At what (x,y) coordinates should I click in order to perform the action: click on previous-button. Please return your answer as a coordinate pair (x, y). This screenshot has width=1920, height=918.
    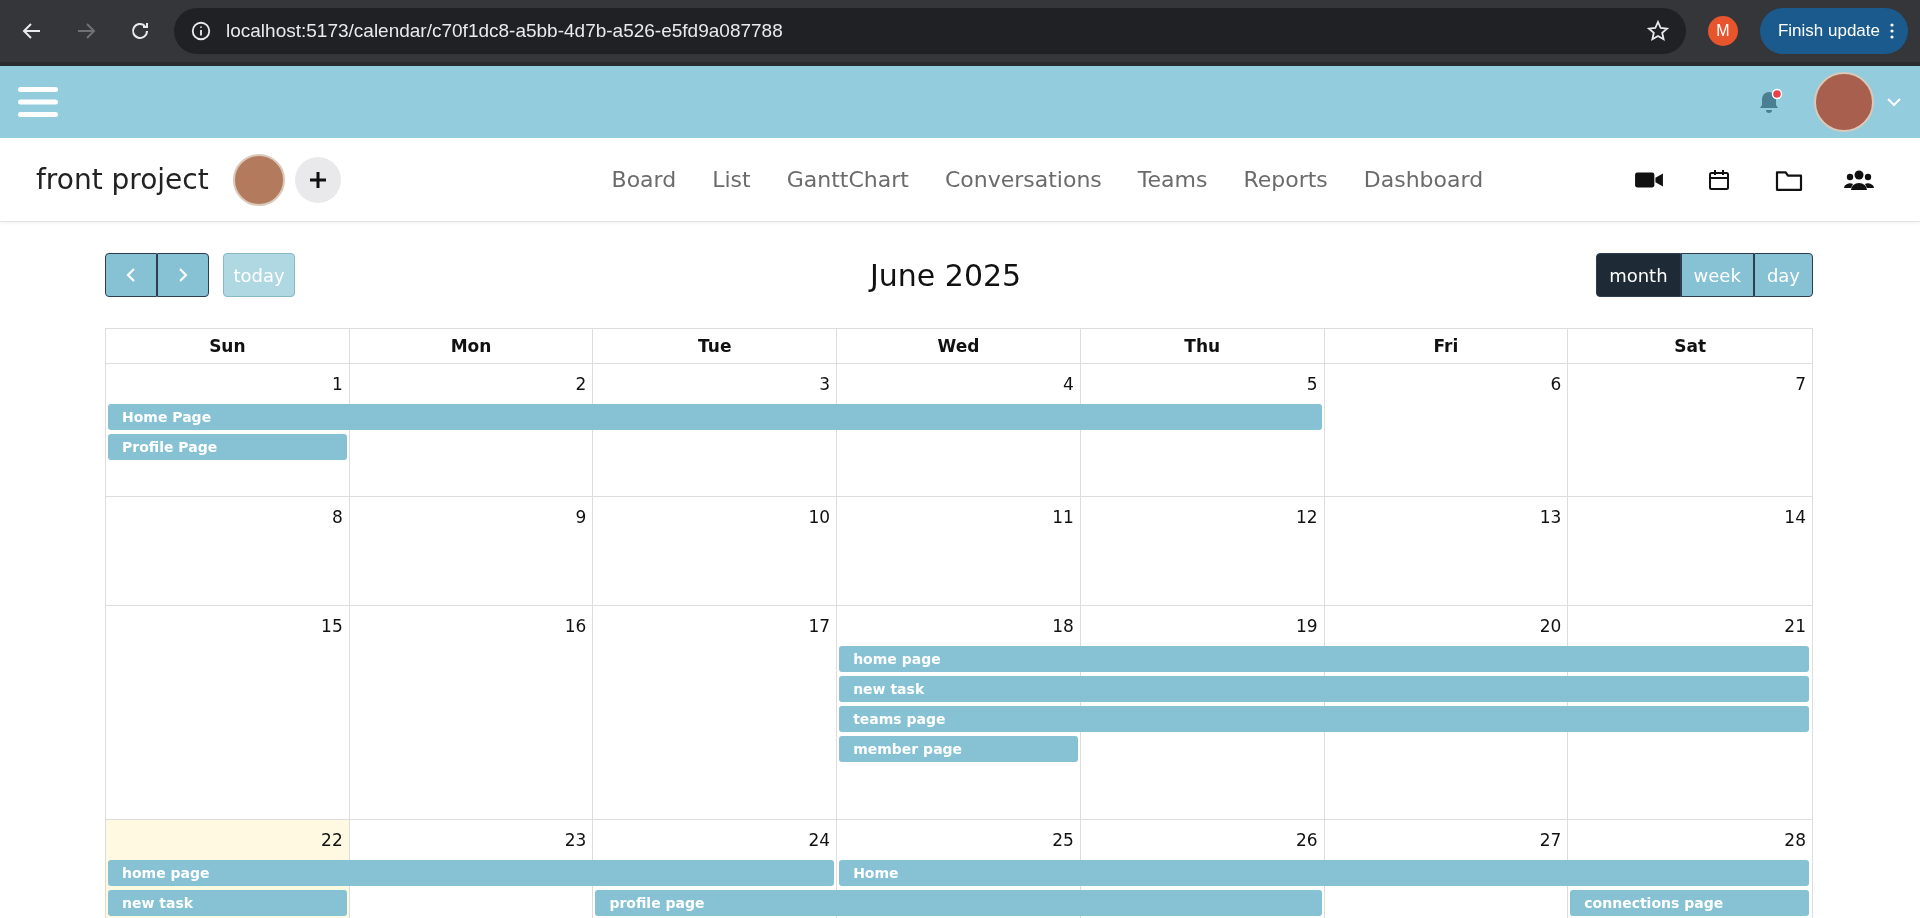
    Looking at the image, I should click on (131, 275).